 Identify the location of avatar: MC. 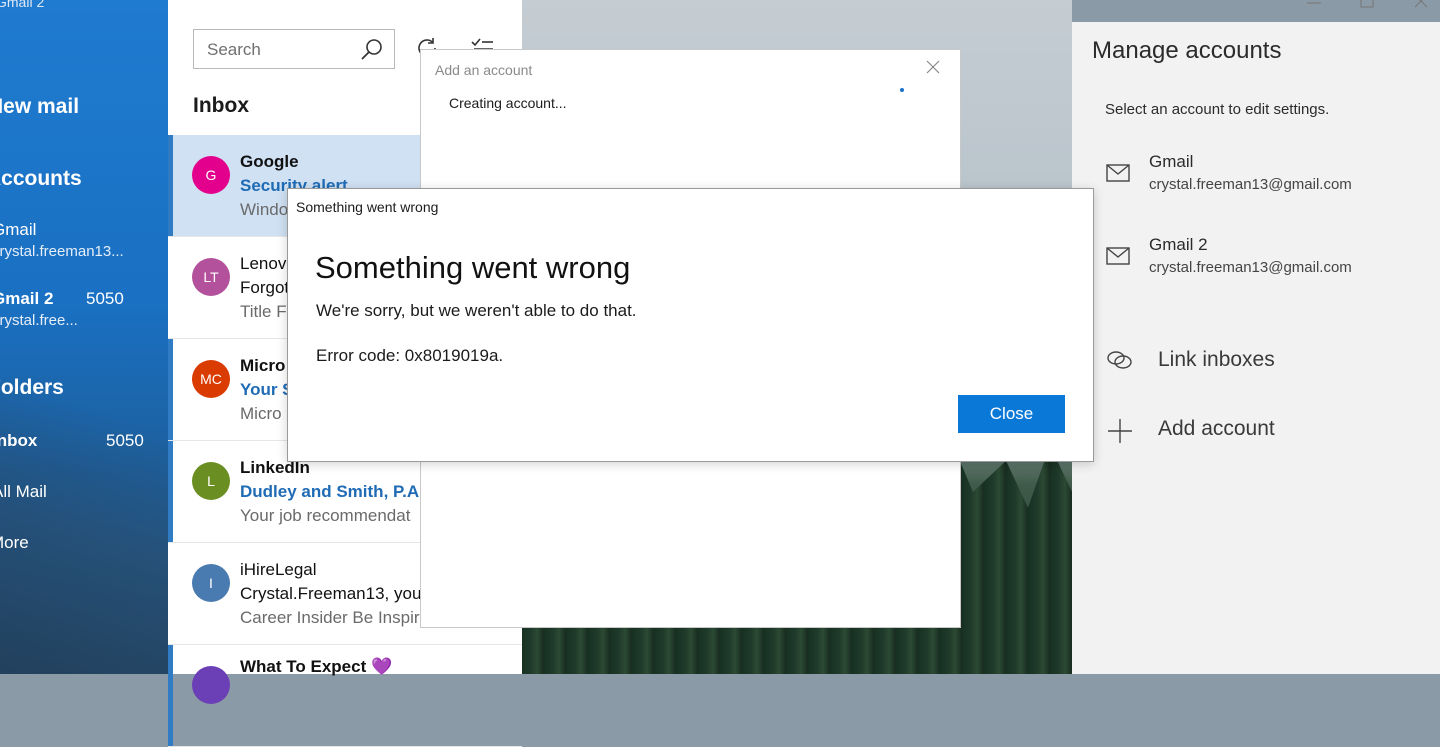
(211, 379).